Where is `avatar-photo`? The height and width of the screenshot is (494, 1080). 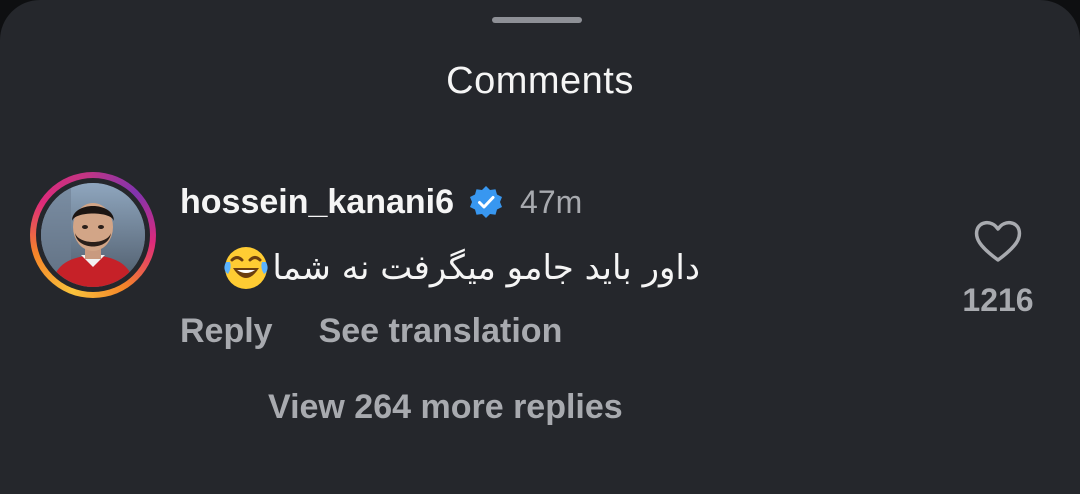 avatar-photo is located at coordinates (93, 235).